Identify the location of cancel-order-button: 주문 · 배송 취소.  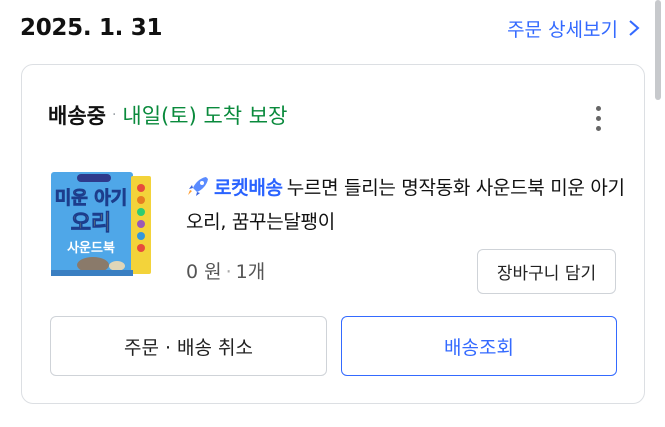
(188, 346).